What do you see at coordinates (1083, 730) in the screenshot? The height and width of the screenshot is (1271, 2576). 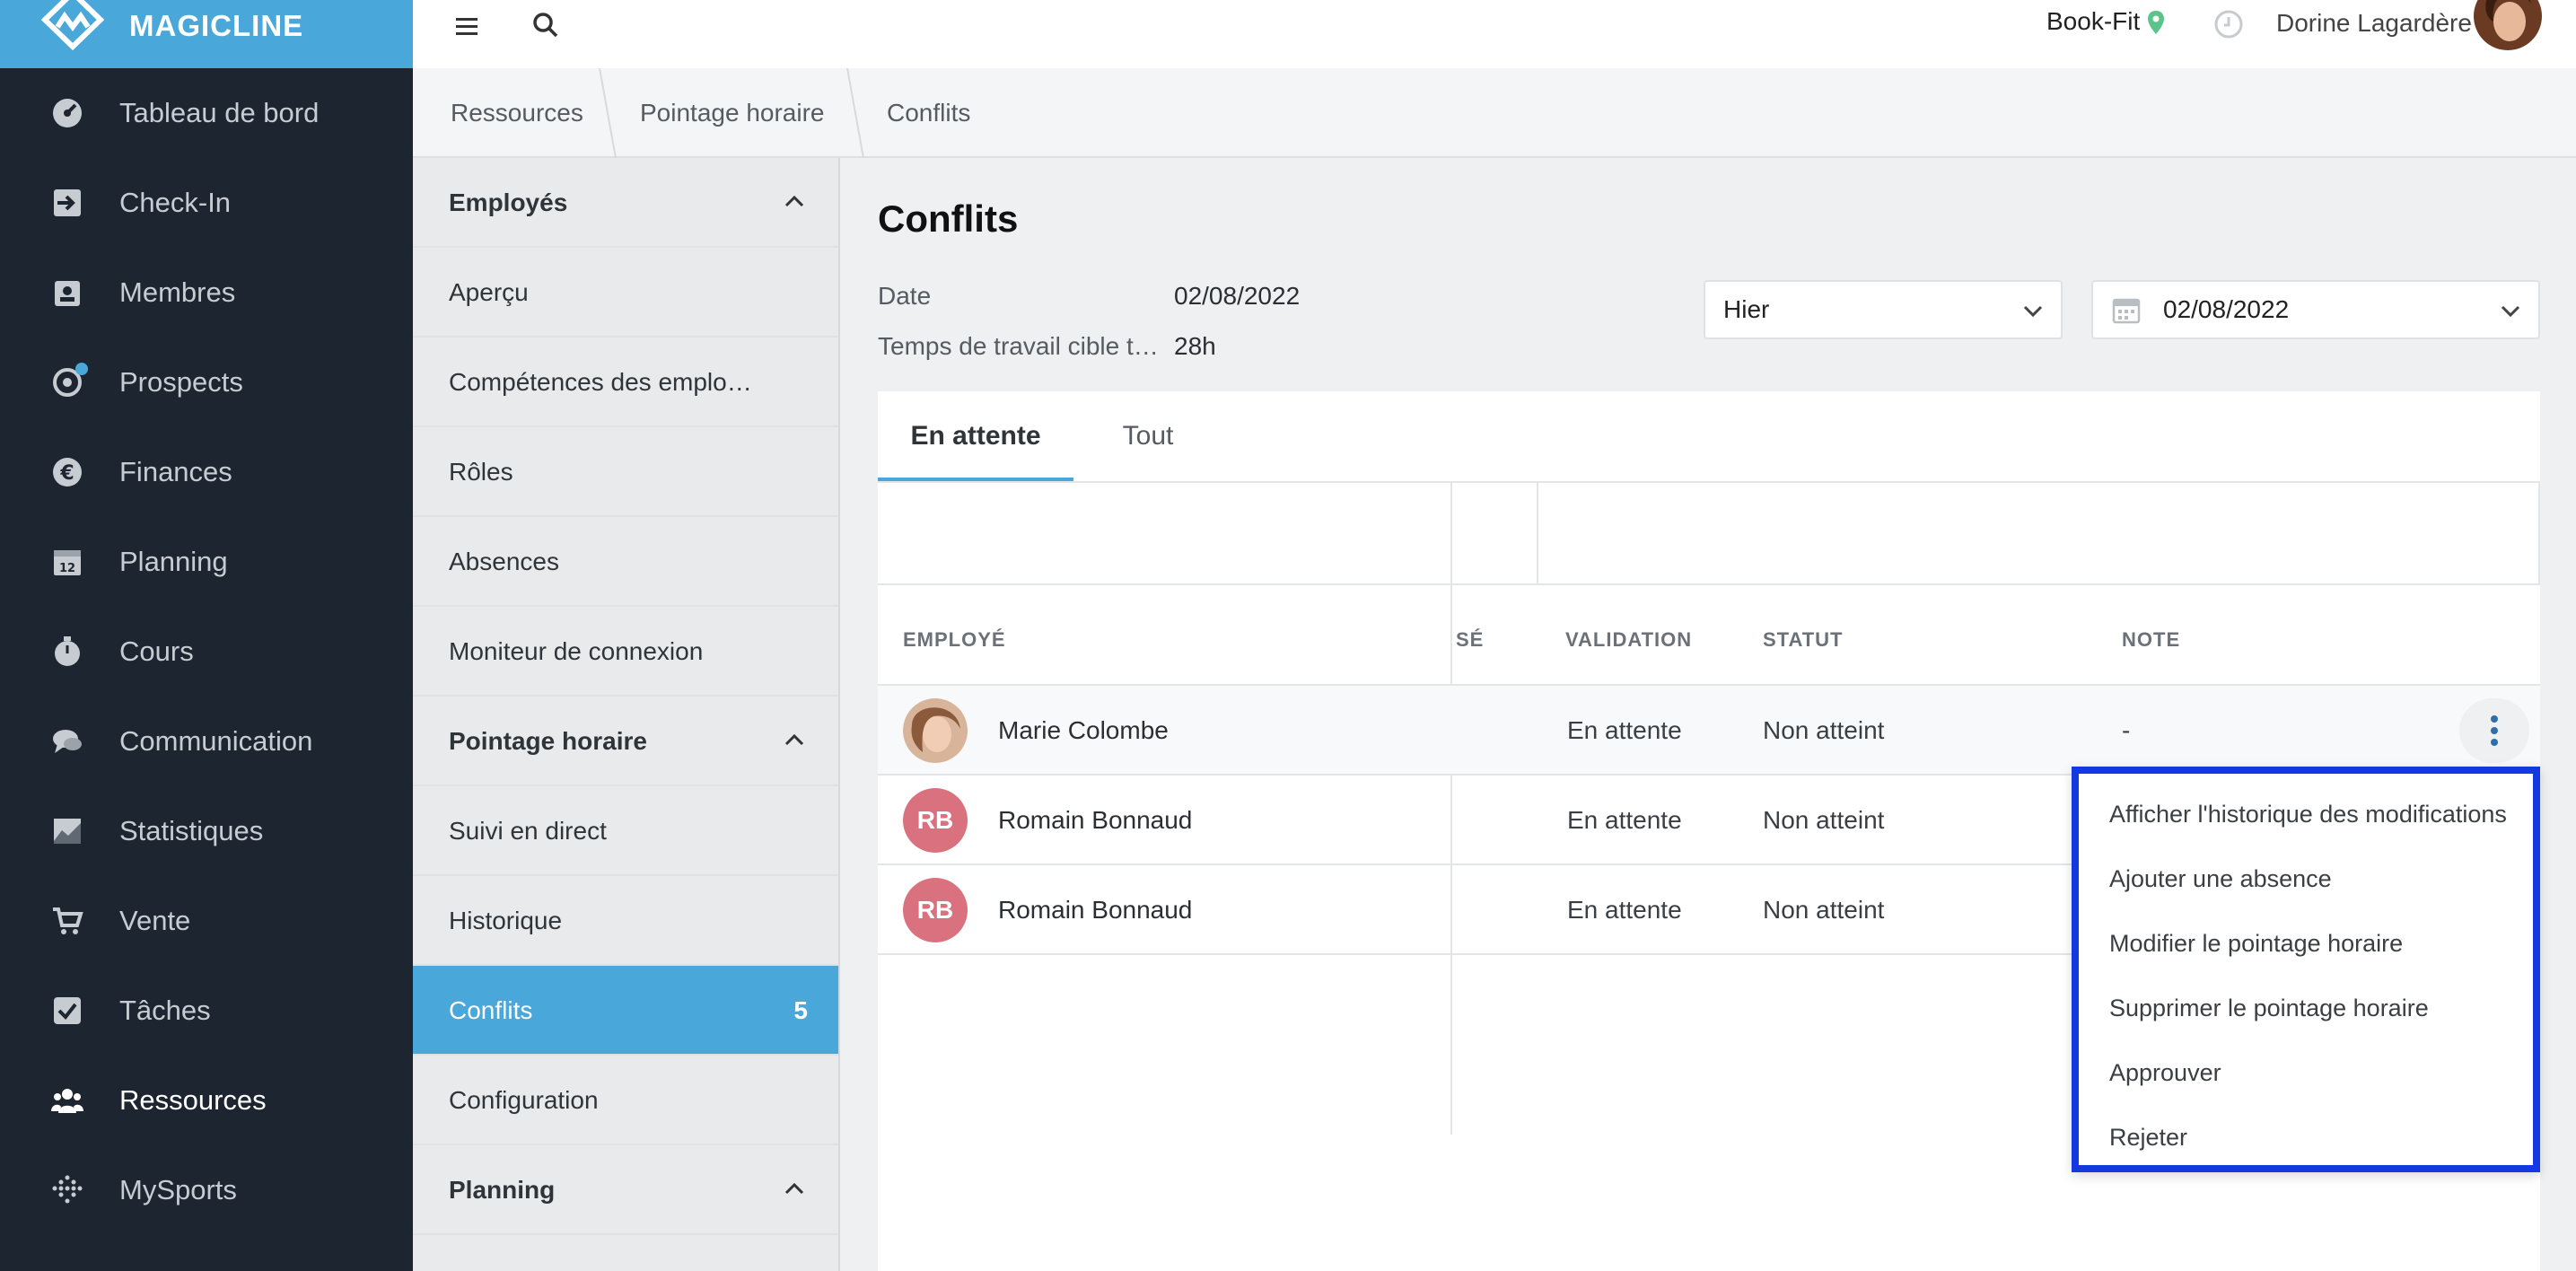 I see `employee-name: Marie Colombe` at bounding box center [1083, 730].